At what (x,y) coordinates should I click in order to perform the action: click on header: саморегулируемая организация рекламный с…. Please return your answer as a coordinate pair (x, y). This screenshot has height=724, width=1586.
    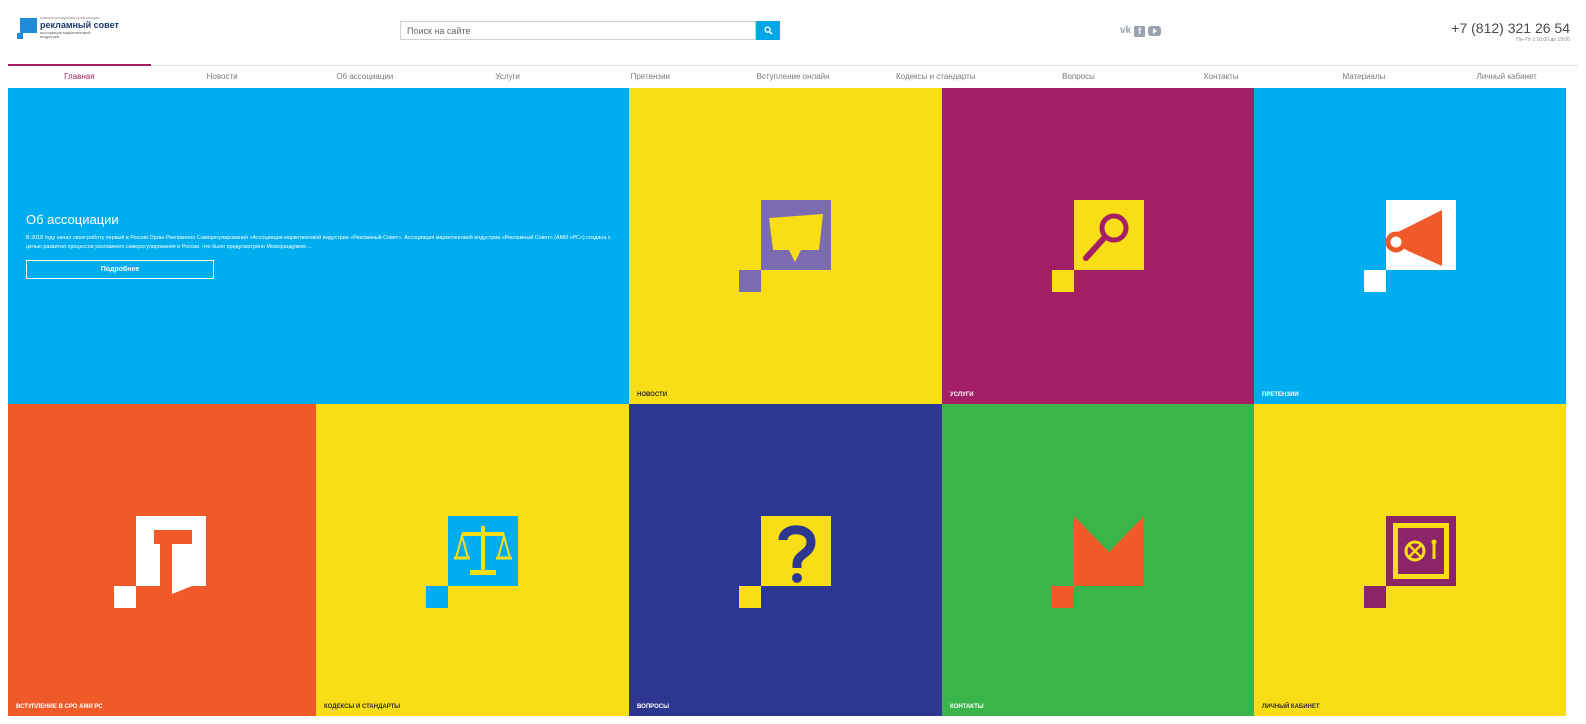
    Looking at the image, I should click on (793, 32).